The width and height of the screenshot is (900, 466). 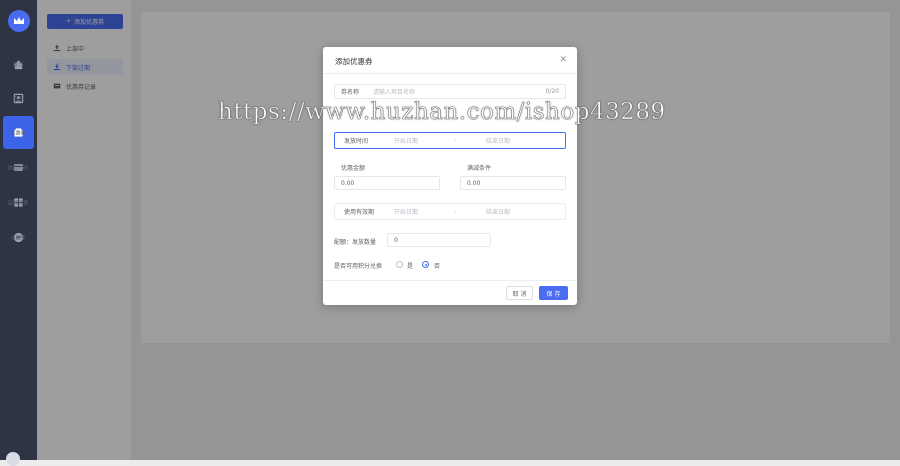 I want to click on threshold-label: 满减条件, so click(x=479, y=168).